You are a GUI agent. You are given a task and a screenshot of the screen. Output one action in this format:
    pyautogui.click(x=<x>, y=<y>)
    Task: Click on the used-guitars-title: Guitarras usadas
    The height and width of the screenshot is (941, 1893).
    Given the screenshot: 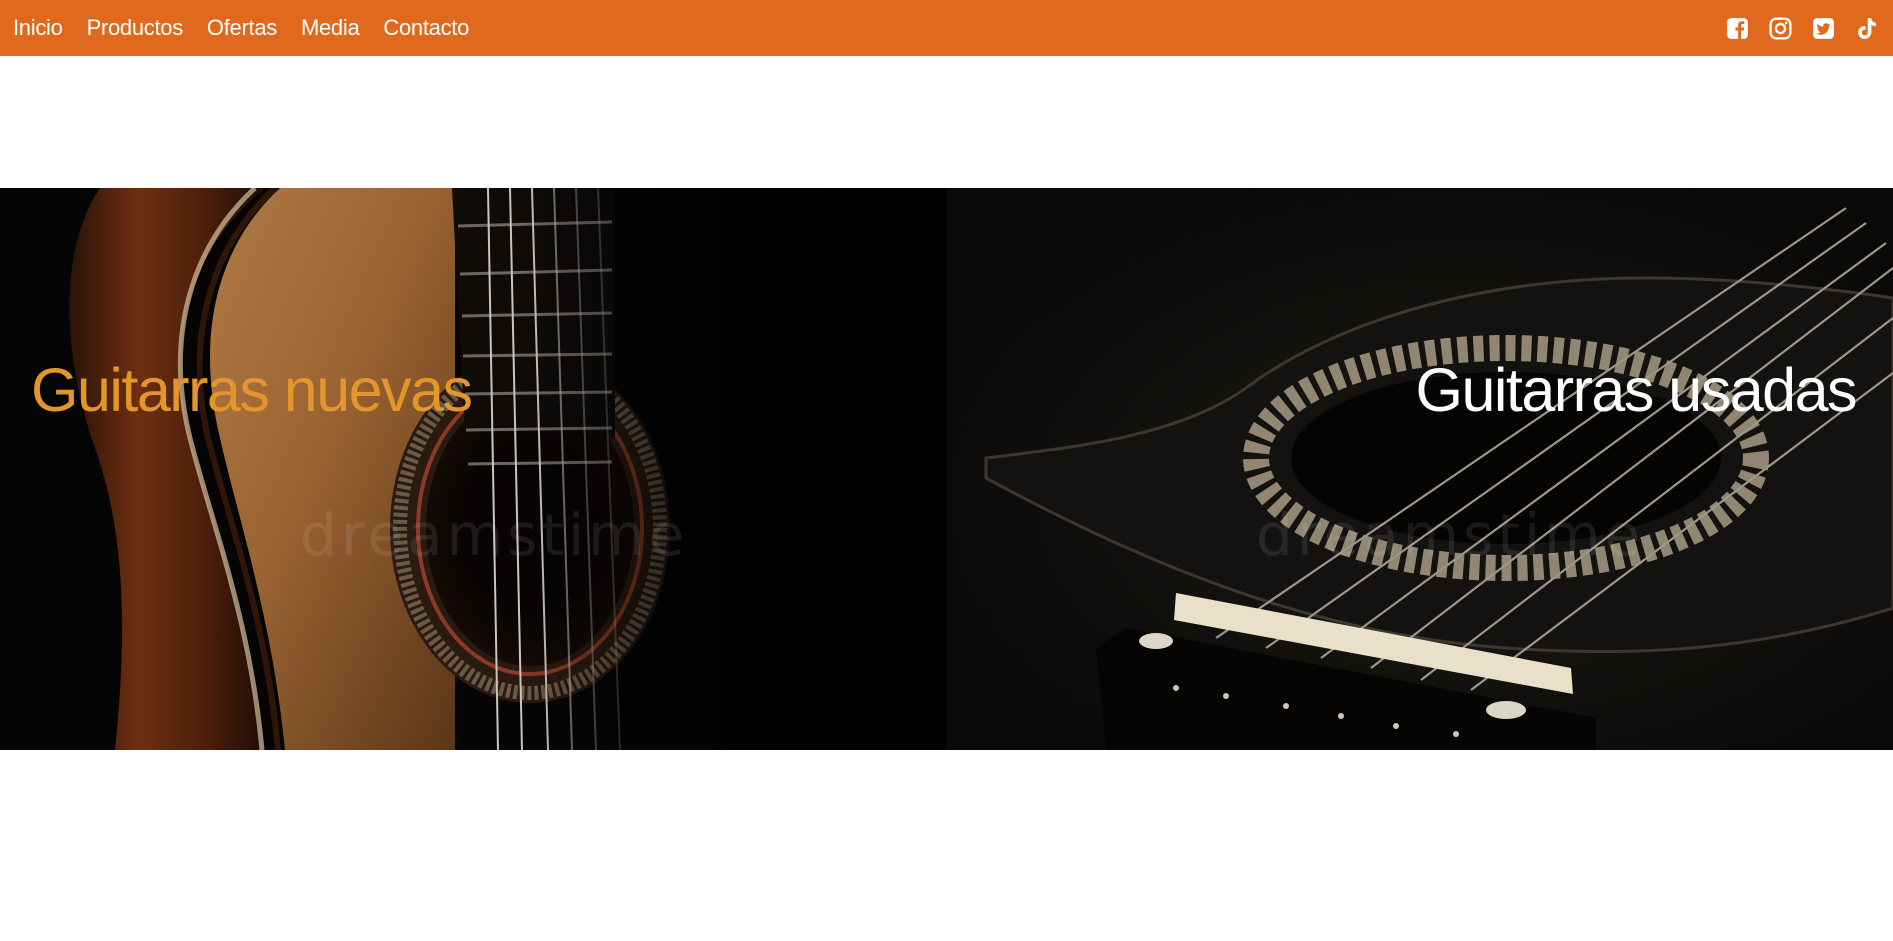 What is the action you would take?
    pyautogui.click(x=1637, y=390)
    